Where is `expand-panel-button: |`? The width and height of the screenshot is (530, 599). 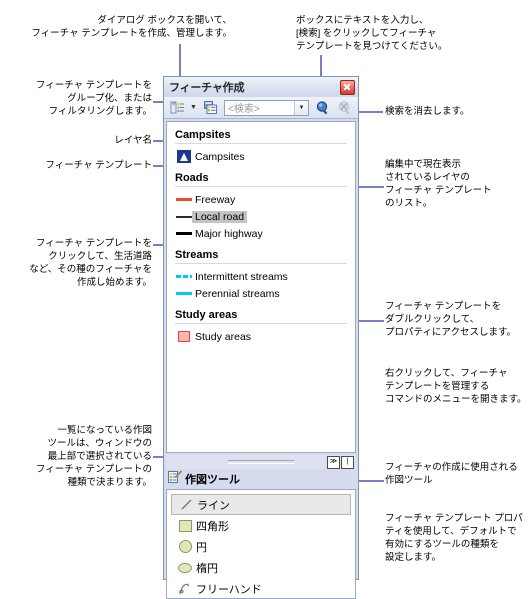 expand-panel-button: | is located at coordinates (347, 462).